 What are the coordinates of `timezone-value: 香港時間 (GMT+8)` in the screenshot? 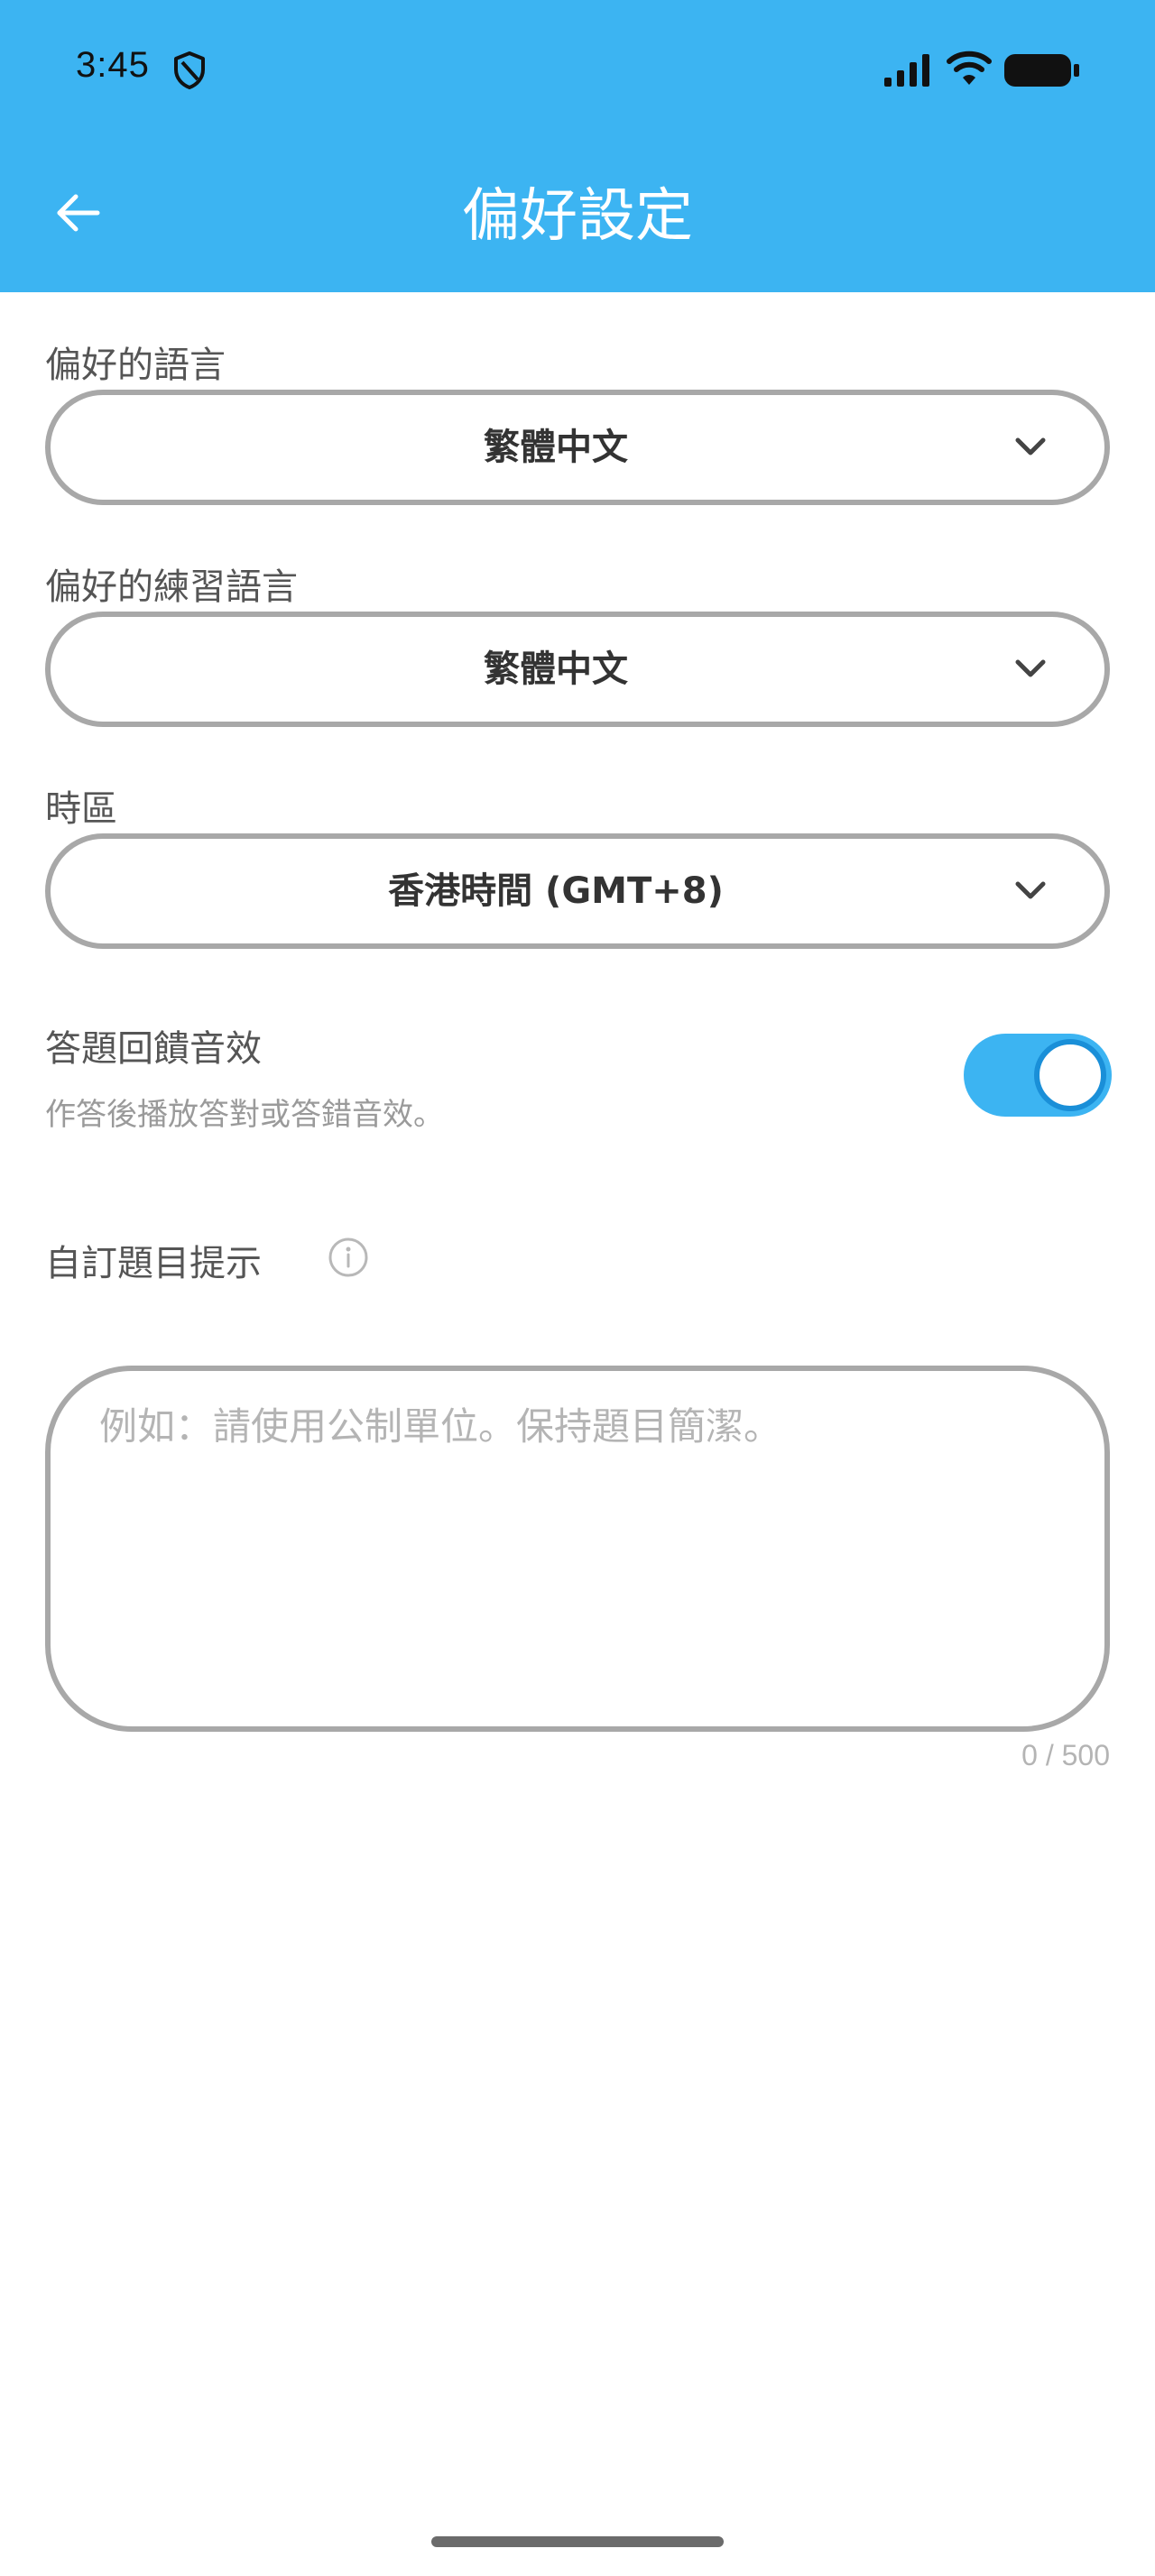 It's located at (556, 891).